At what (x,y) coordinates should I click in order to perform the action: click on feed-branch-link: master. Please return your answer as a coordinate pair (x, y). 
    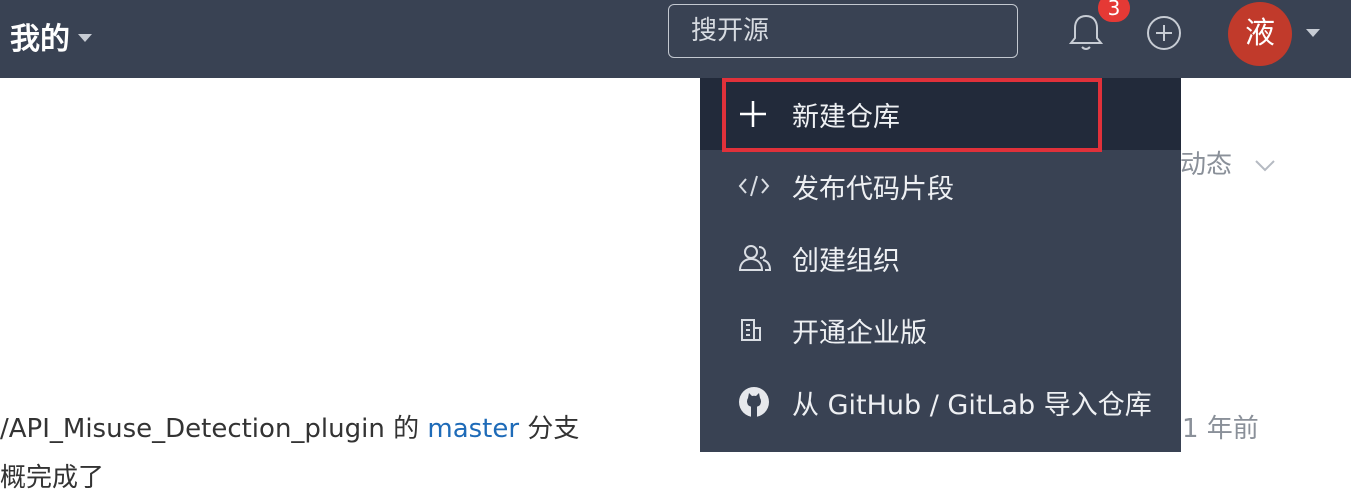
    Looking at the image, I should click on (473, 429).